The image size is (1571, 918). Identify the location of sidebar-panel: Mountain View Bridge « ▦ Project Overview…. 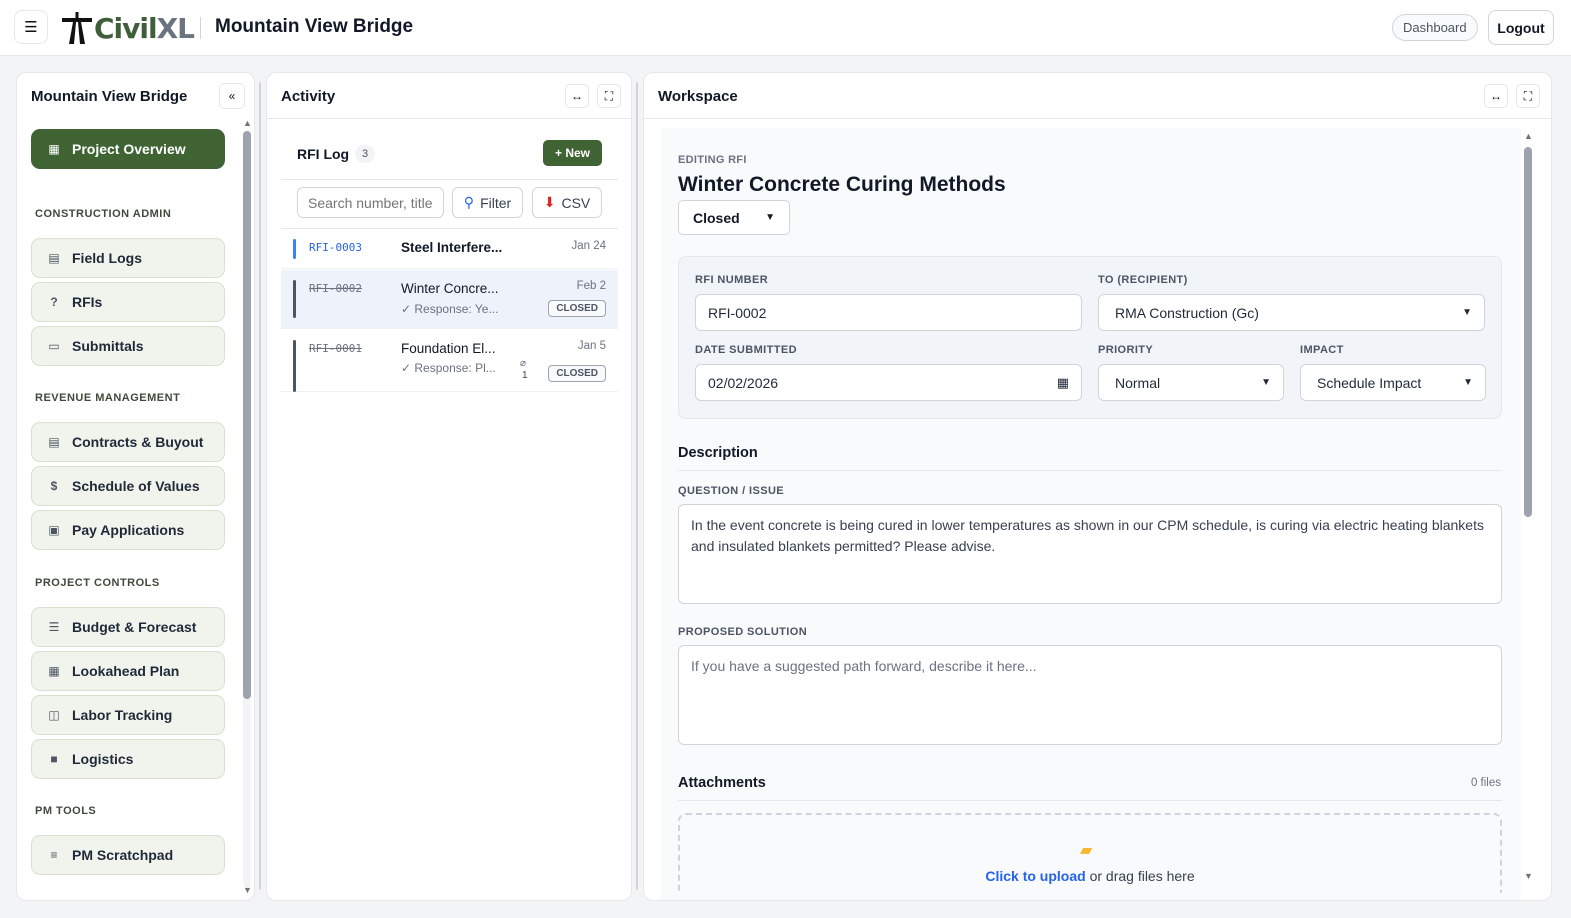
(135, 486).